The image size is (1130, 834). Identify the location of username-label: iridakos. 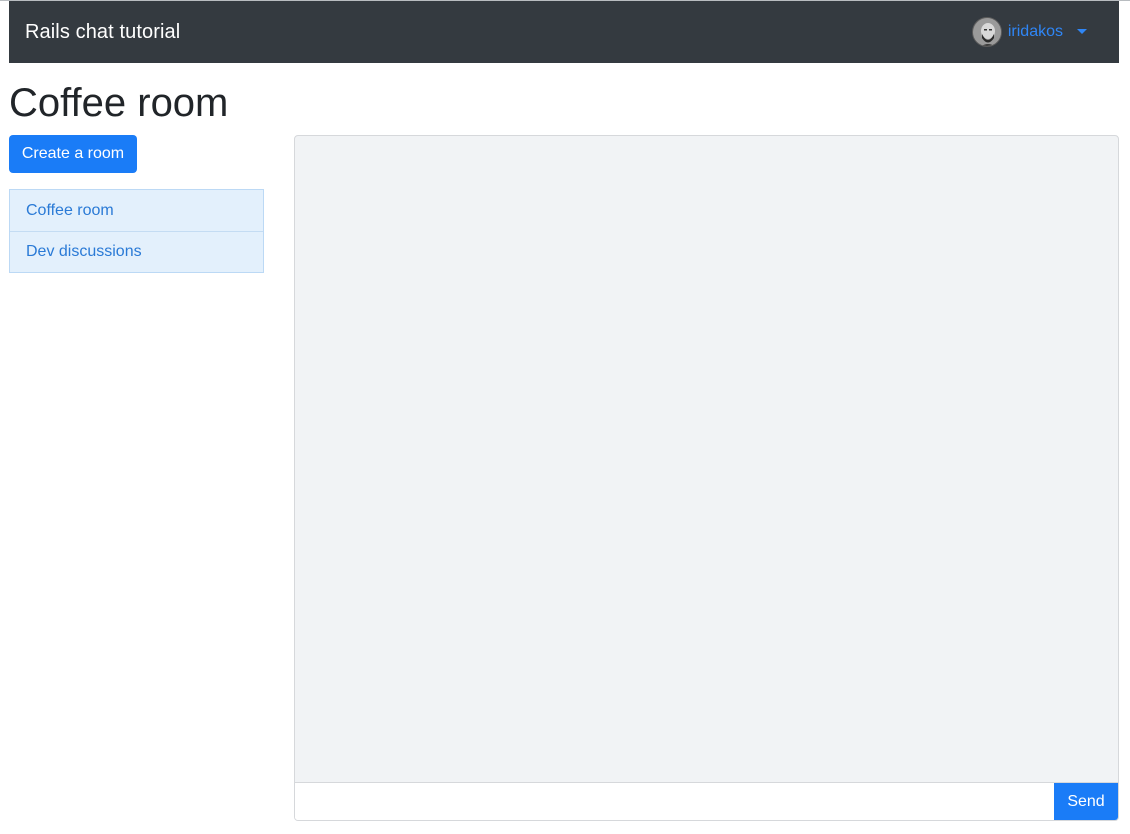
(1035, 32).